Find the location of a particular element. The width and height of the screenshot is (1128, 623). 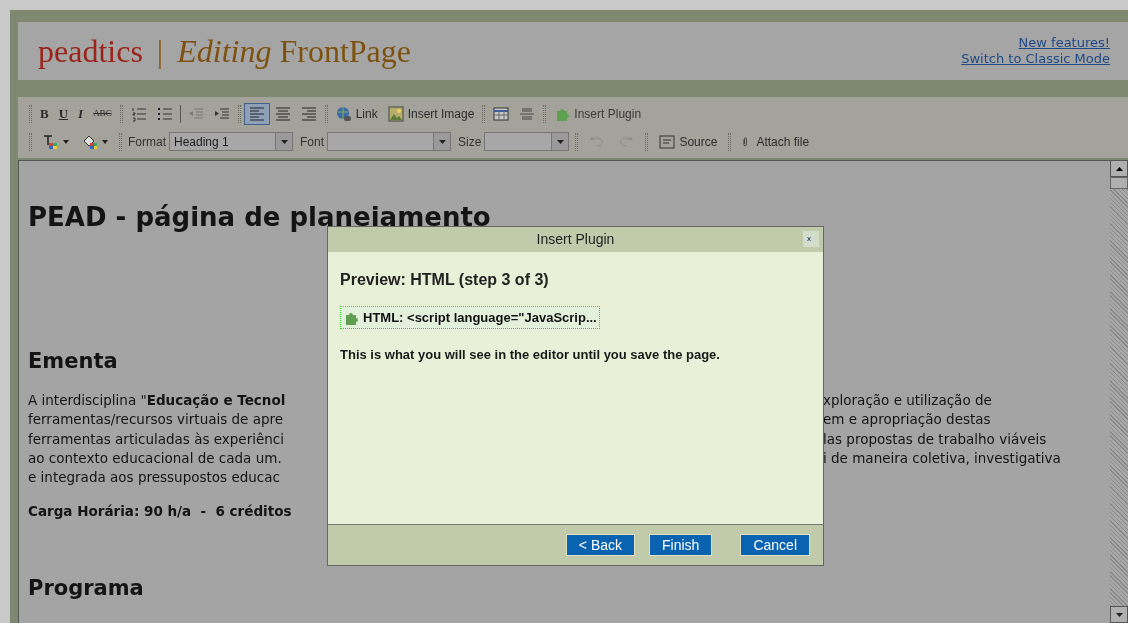

paragraph-text: ao contexto educacional de cada um. is located at coordinates (155, 458).